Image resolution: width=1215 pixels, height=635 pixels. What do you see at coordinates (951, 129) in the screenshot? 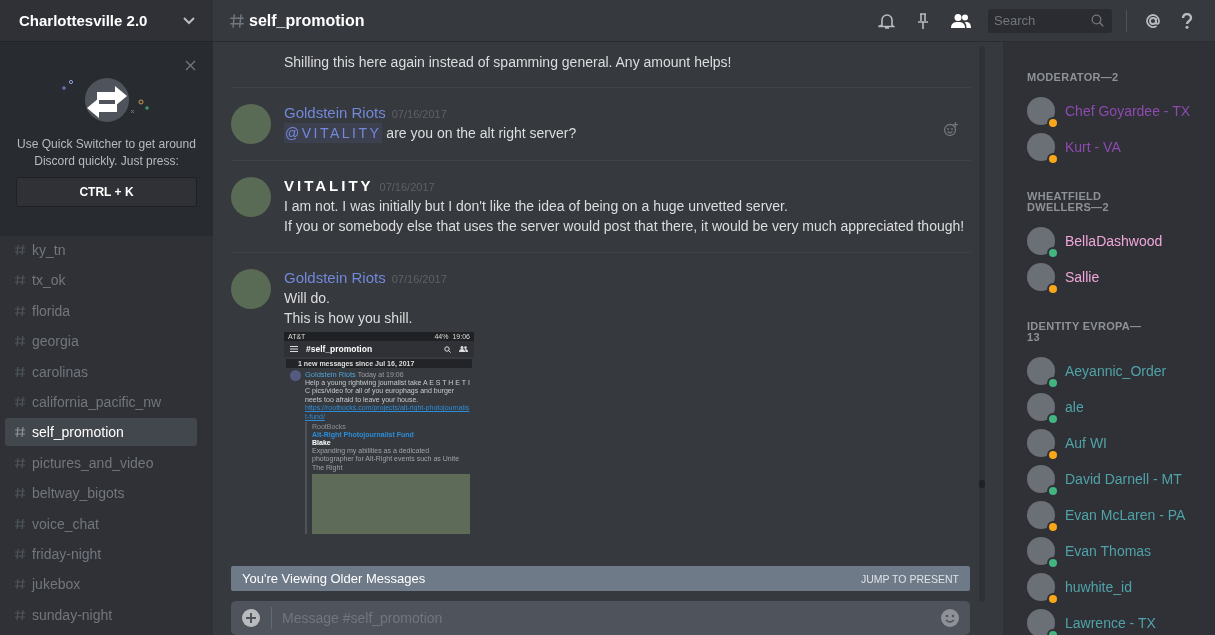
I see `add-reaction-icon` at bounding box center [951, 129].